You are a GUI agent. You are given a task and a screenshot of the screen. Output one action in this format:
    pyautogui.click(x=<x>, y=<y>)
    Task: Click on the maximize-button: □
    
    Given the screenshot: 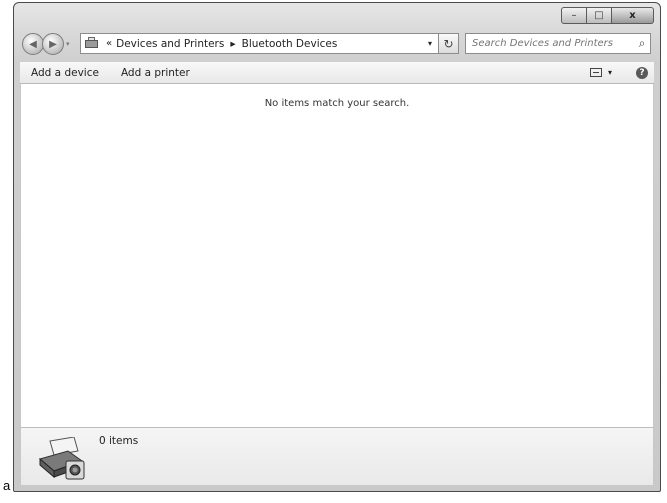 What is the action you would take?
    pyautogui.click(x=599, y=15)
    